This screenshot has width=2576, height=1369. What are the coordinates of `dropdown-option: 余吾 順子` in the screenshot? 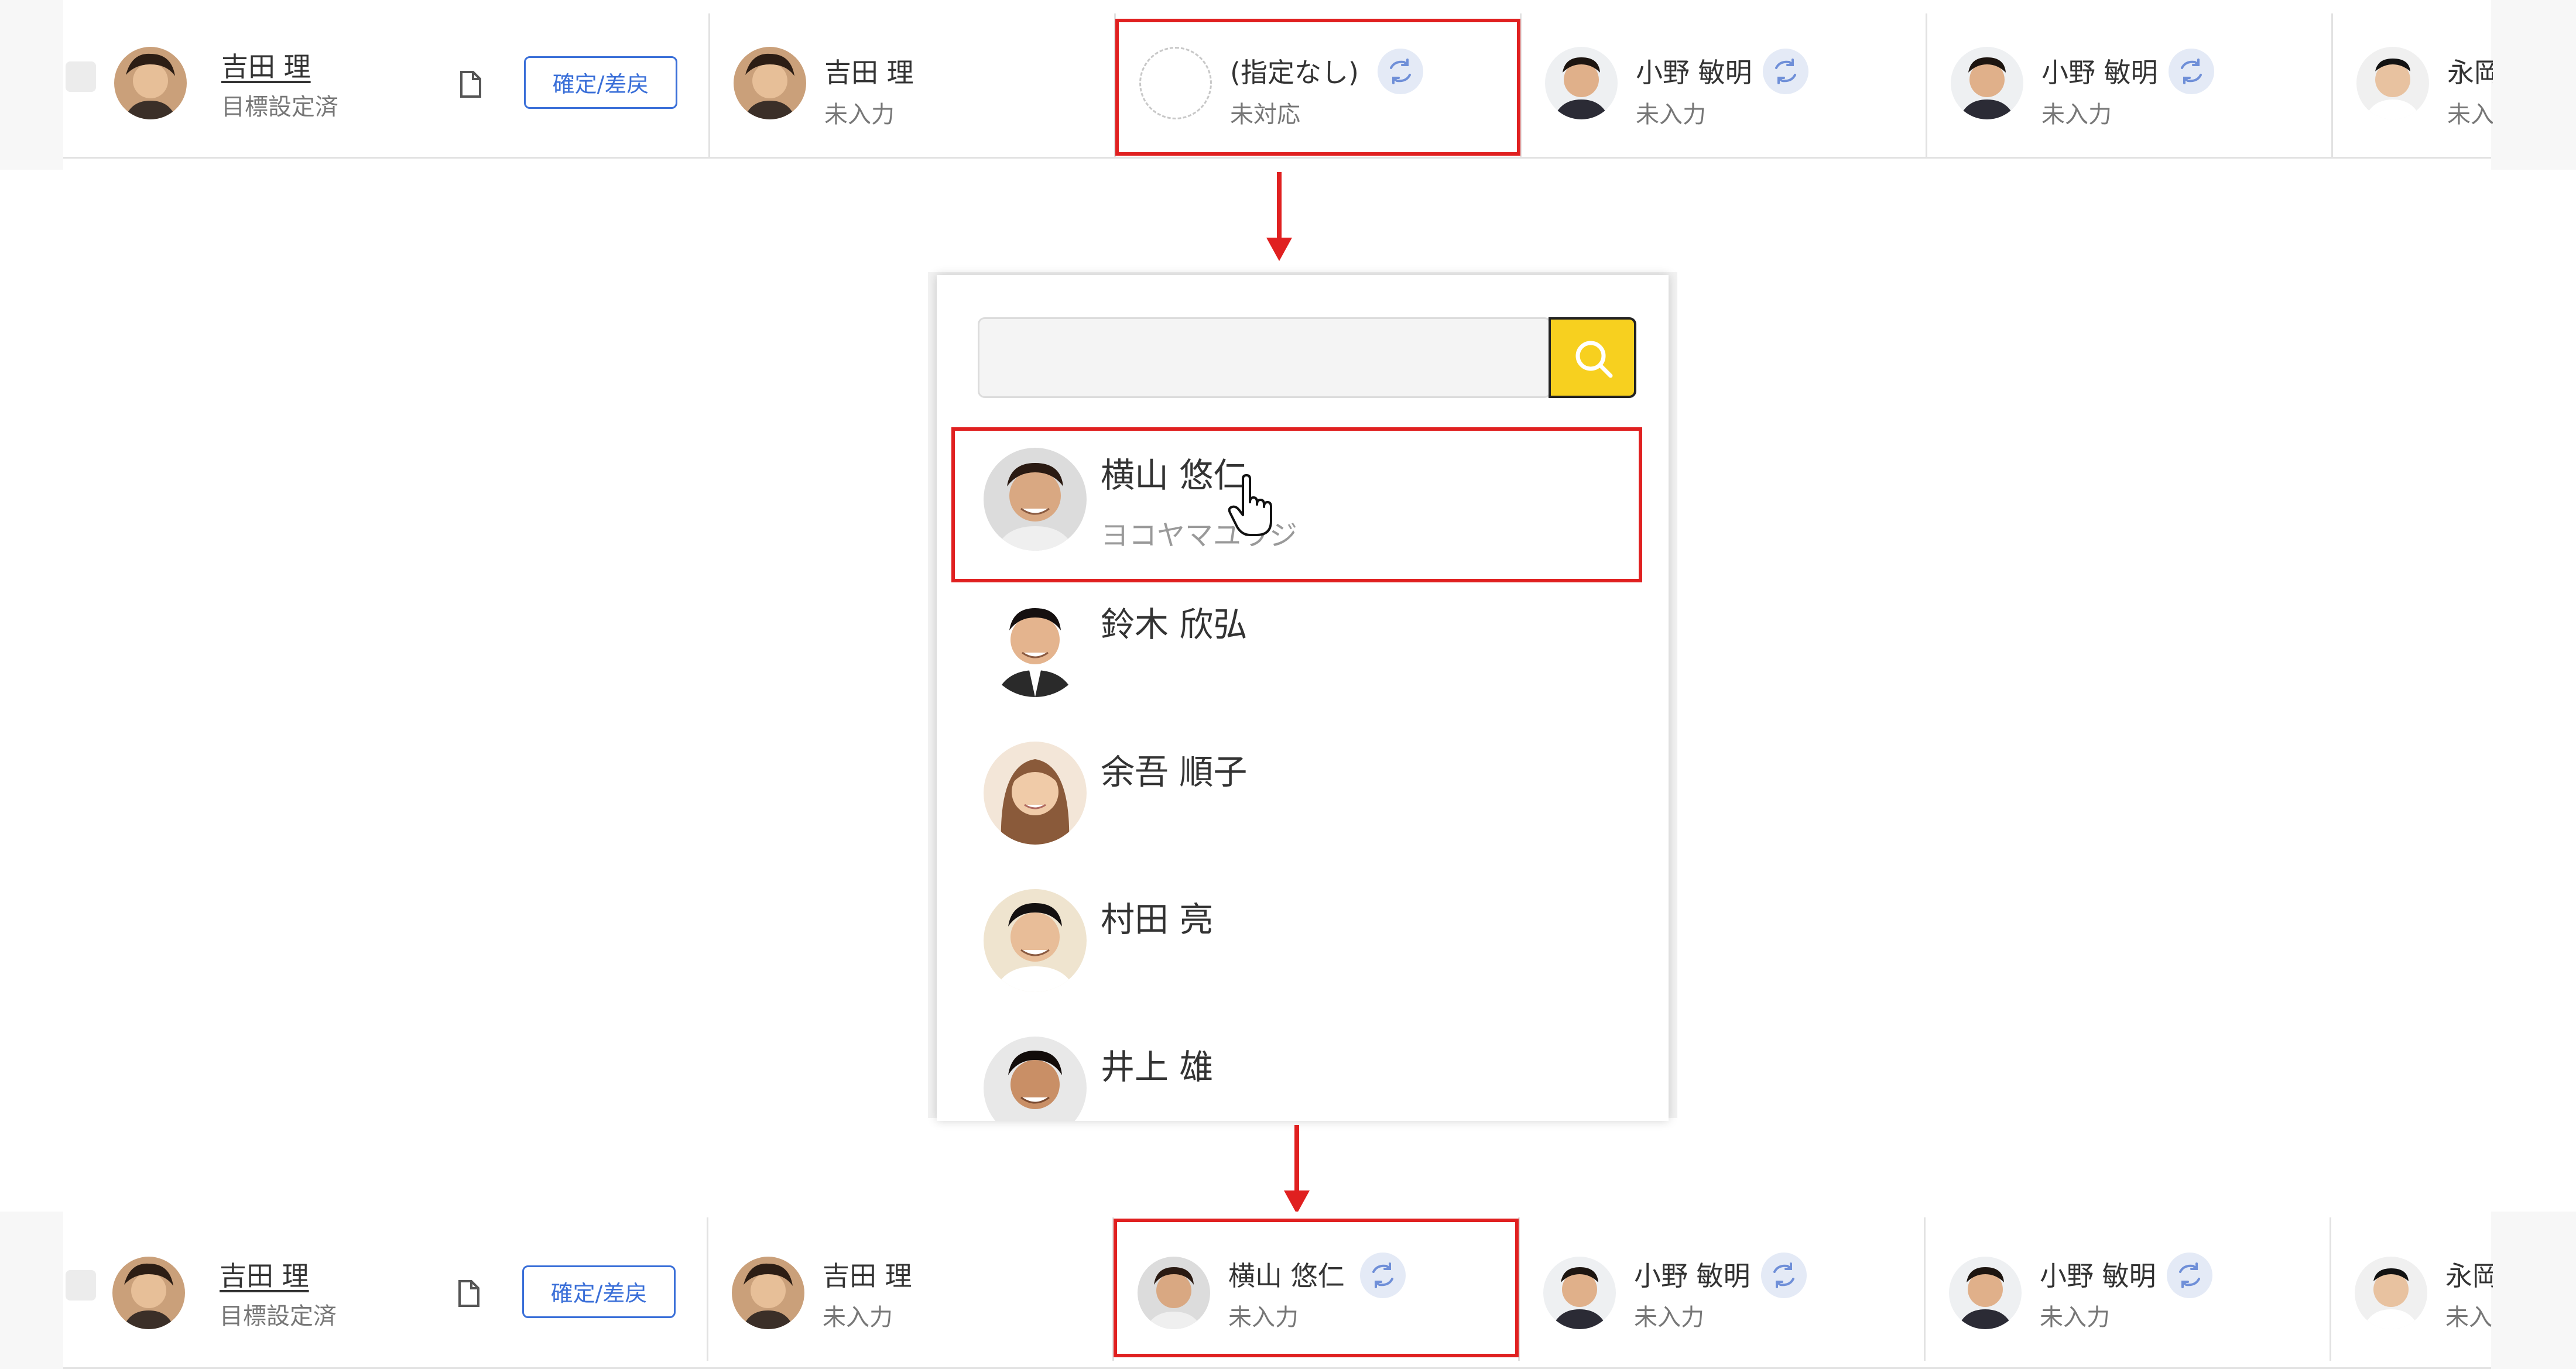 It's located at (1303, 806).